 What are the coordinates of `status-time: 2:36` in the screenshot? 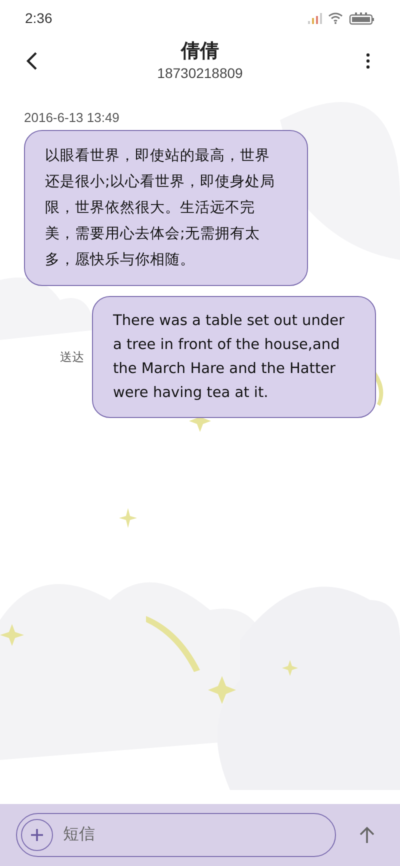 It's located at (38, 18).